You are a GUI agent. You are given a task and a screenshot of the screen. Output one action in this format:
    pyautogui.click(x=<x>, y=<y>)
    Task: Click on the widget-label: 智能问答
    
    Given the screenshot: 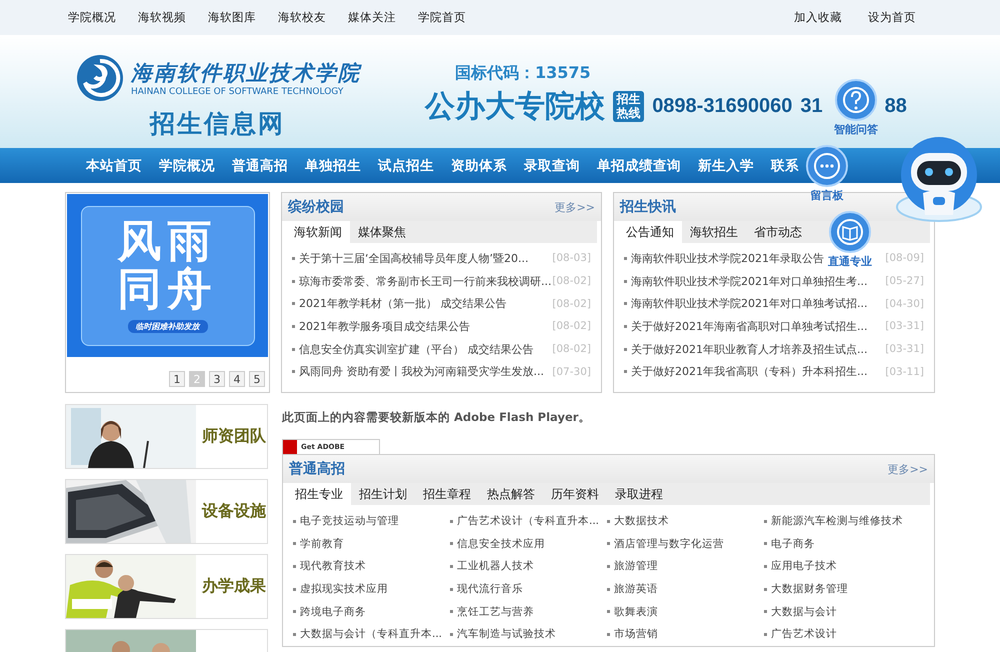 What is the action you would take?
    pyautogui.click(x=856, y=129)
    